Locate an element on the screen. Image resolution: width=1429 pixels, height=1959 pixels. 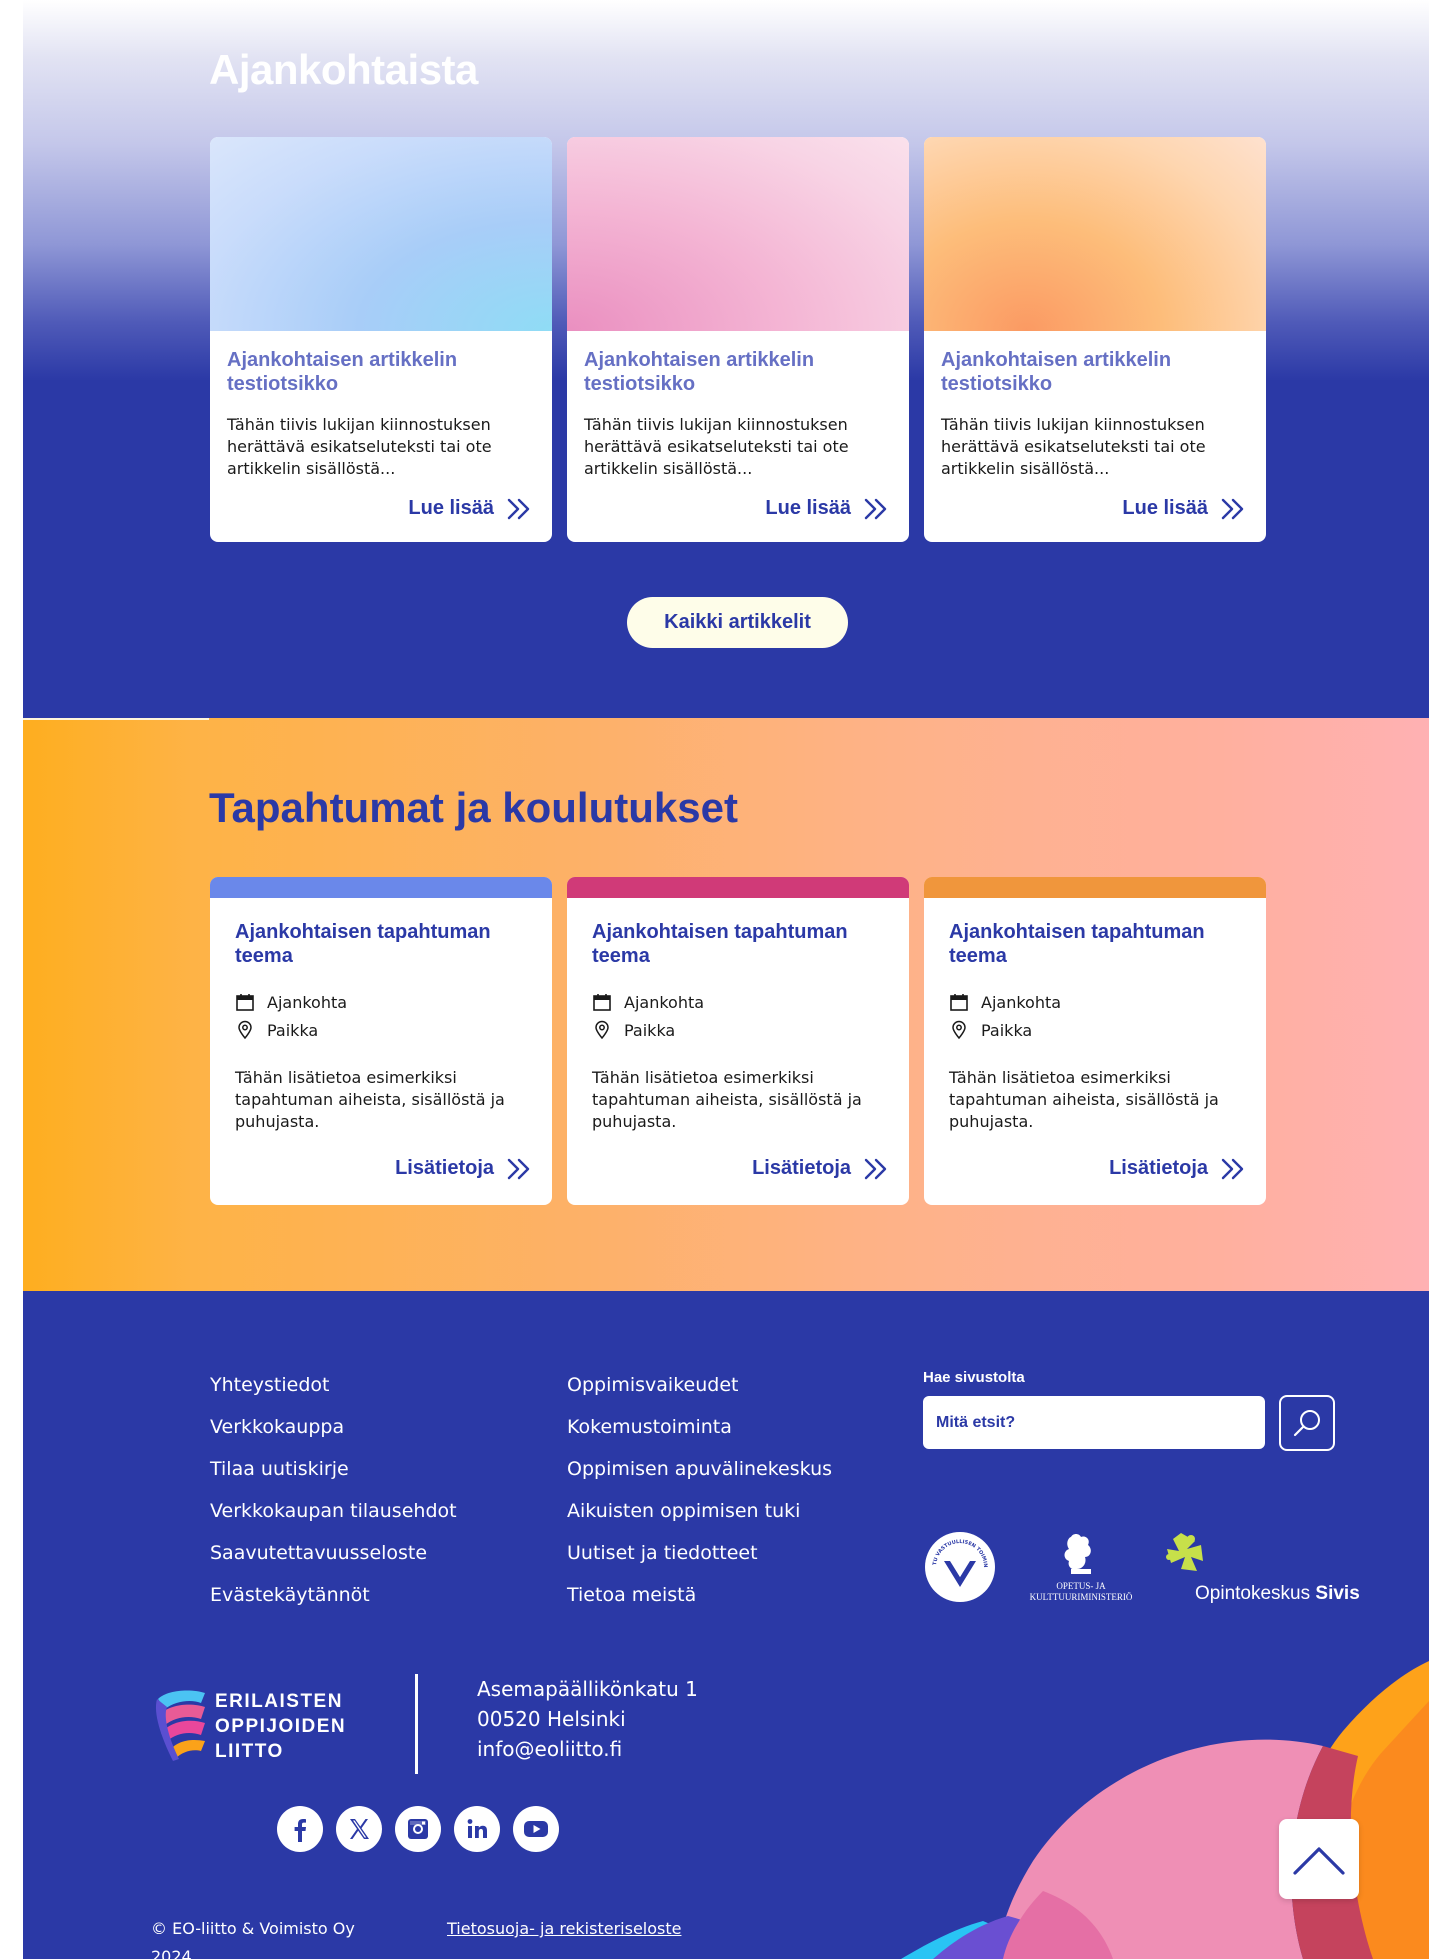
eo-liitto-logo: ERILAISTEN OPPIJOIDEN LIITTO is located at coordinates (263, 1734).